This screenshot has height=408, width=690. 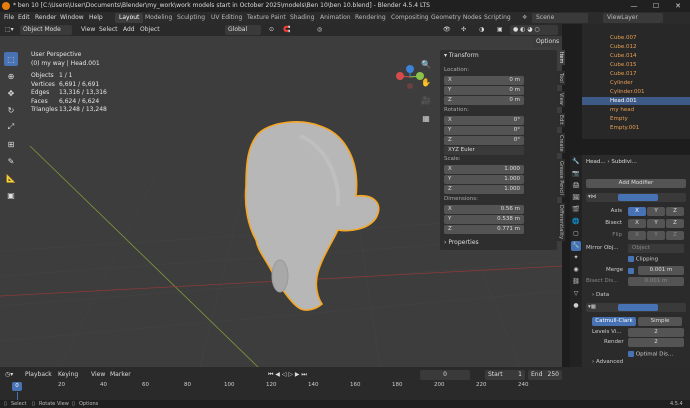 I want to click on maximize-button: ☐, so click(x=656, y=6).